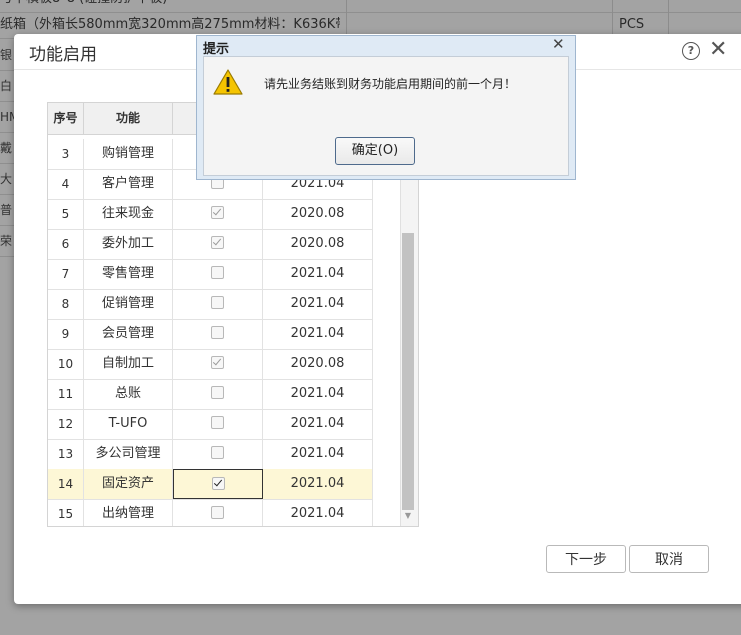 The image size is (741, 635). What do you see at coordinates (66, 424) in the screenshot?
I see `row-index: 12` at bounding box center [66, 424].